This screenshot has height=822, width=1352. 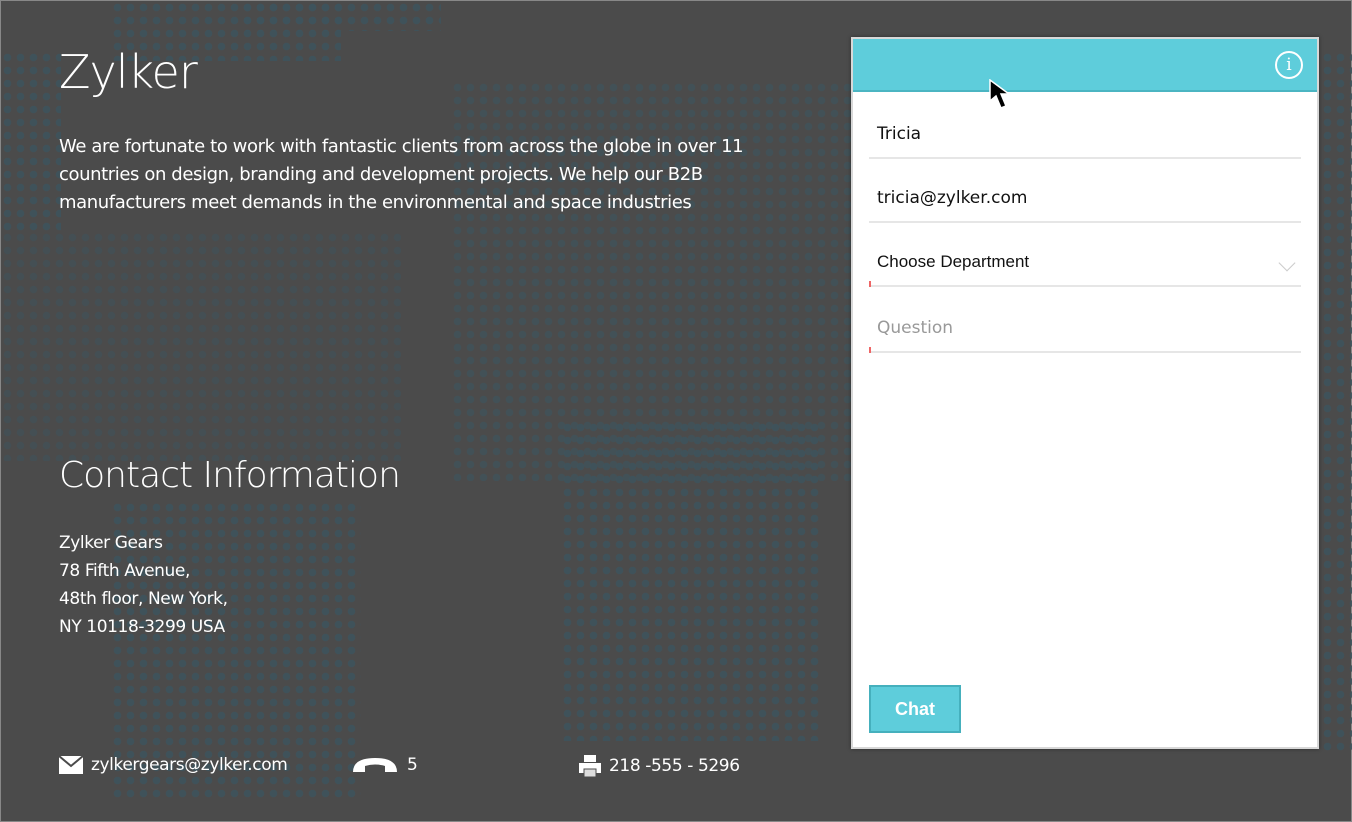 I want to click on contact-heading: Contact Information, so click(x=230, y=475).